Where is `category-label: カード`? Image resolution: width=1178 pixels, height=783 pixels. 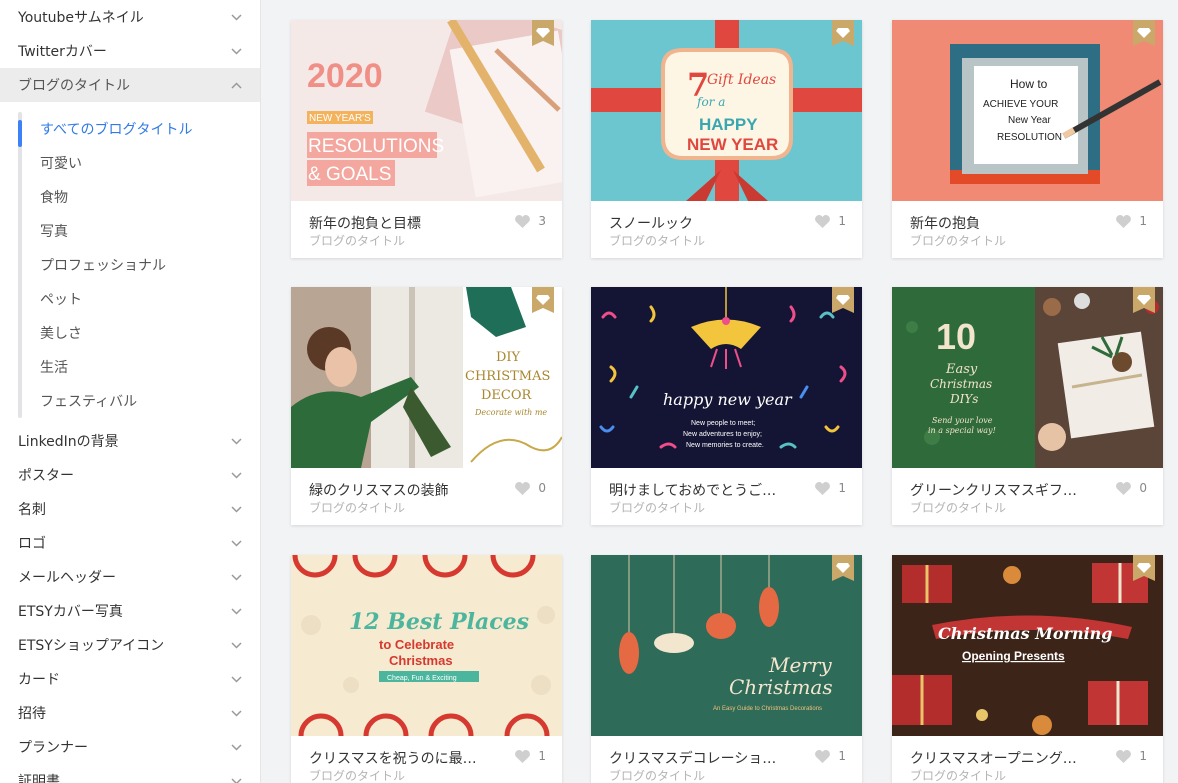
category-label: カード is located at coordinates (39, 680).